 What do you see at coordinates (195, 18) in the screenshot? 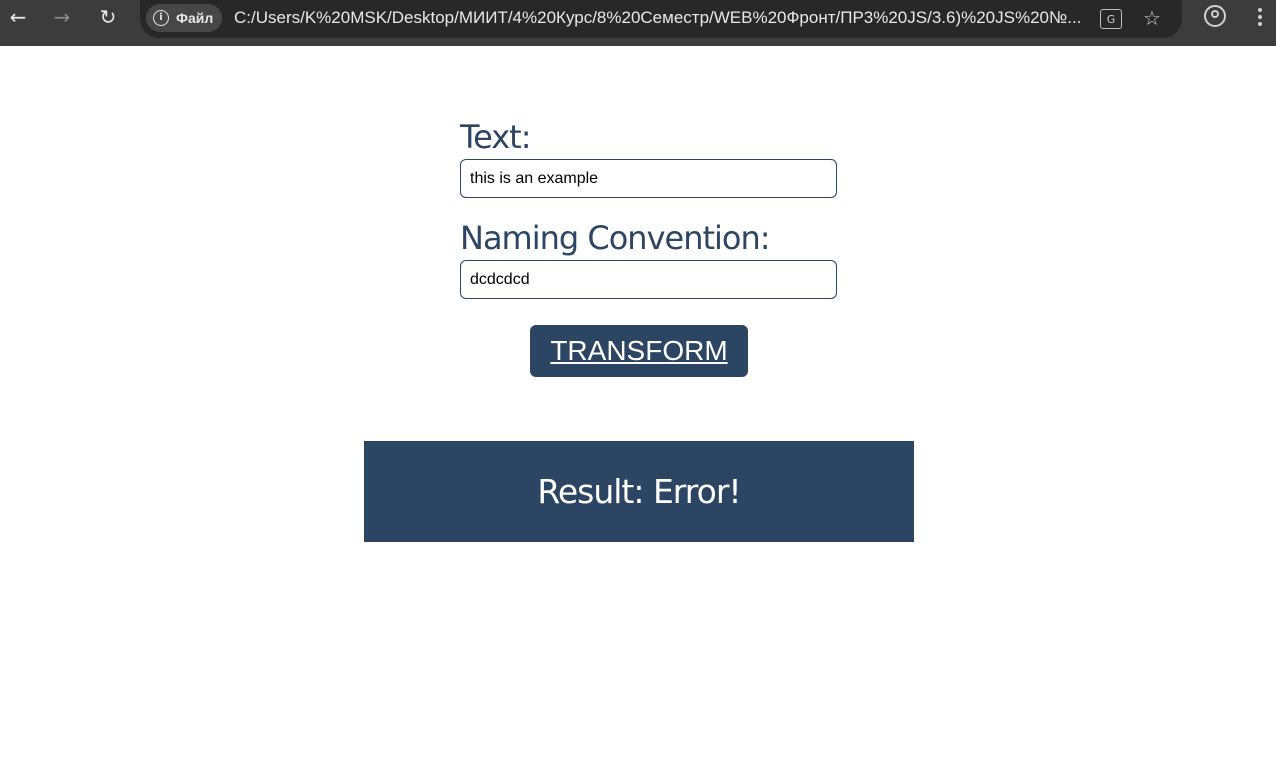
I see `site-info-label: Файл` at bounding box center [195, 18].